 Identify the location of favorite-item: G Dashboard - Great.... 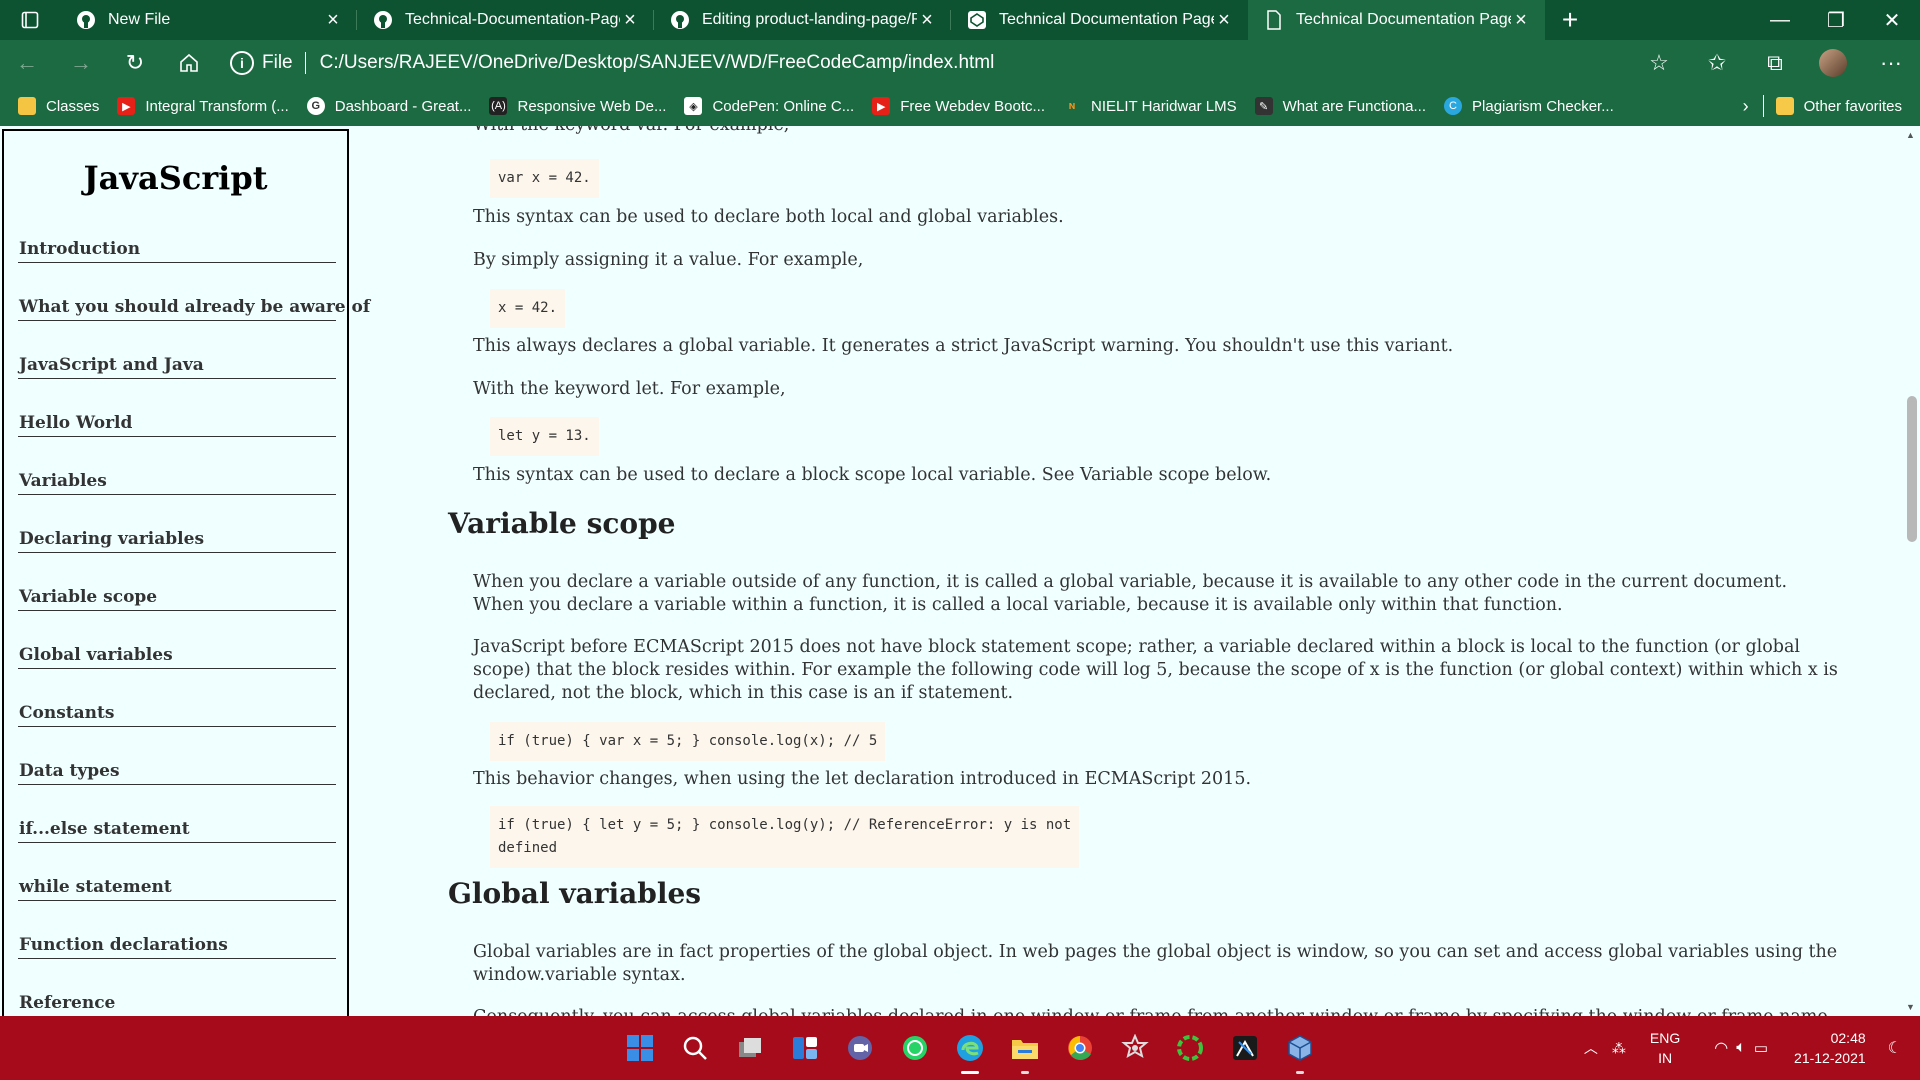
(388, 106).